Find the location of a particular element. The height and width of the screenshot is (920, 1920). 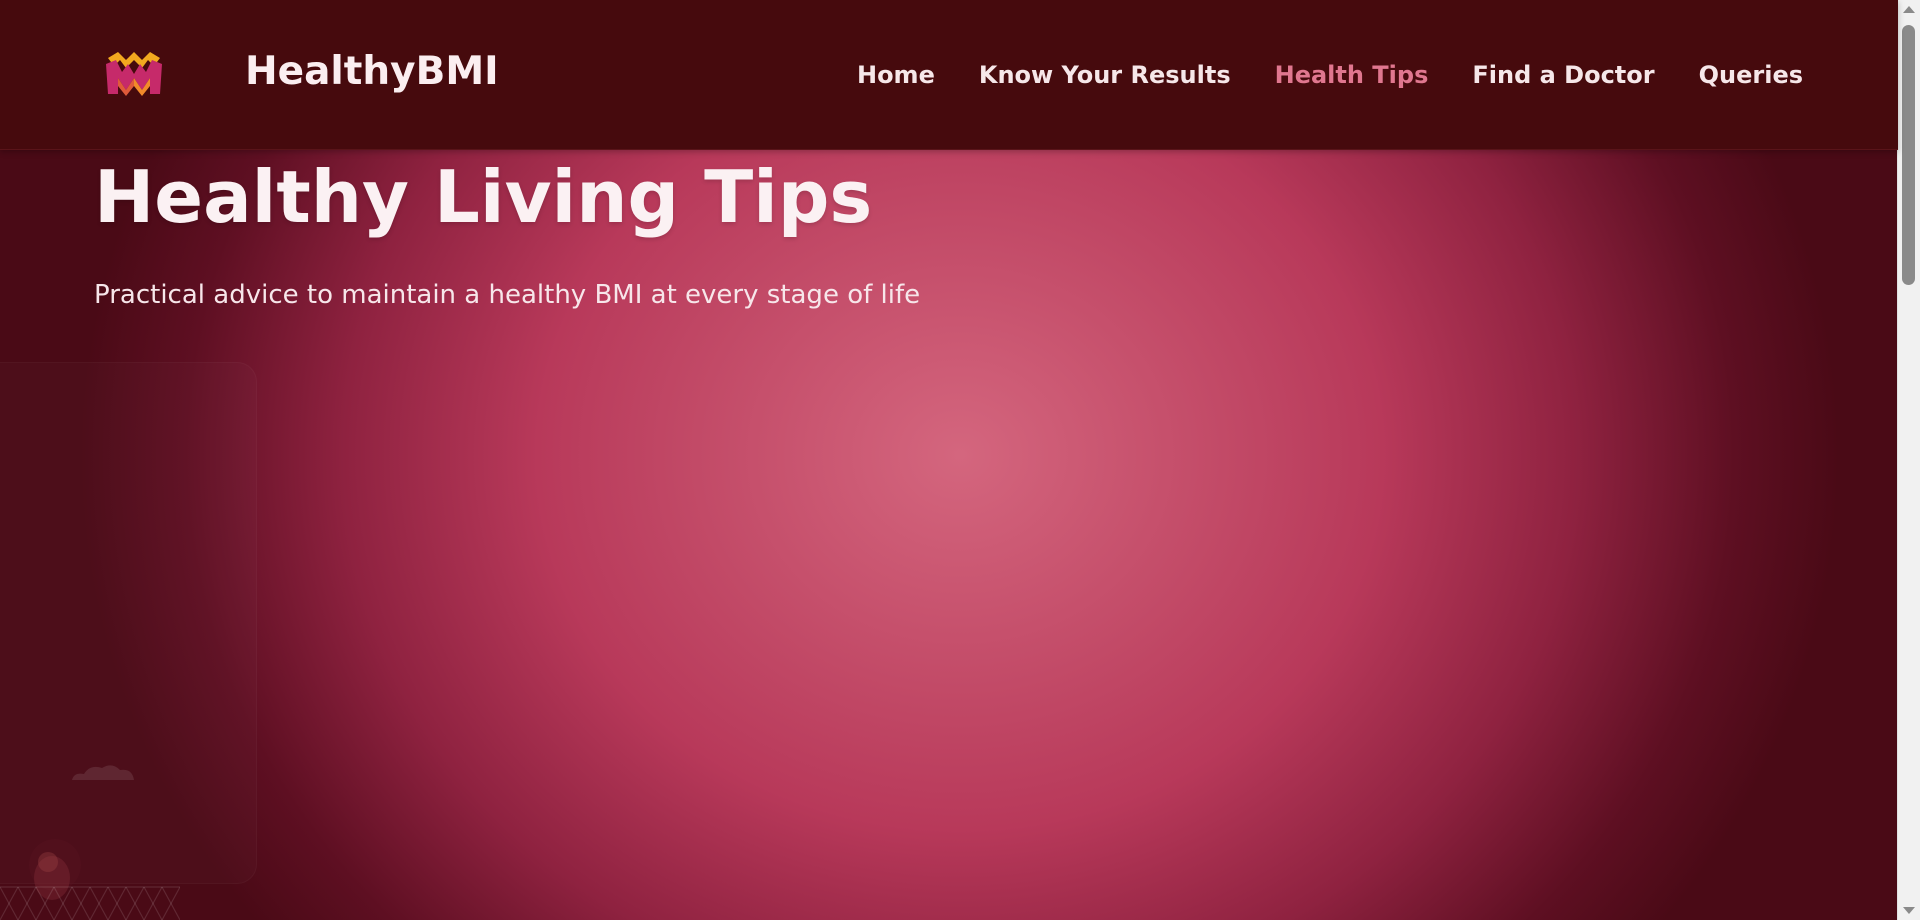

faded-card is located at coordinates (128, 623).